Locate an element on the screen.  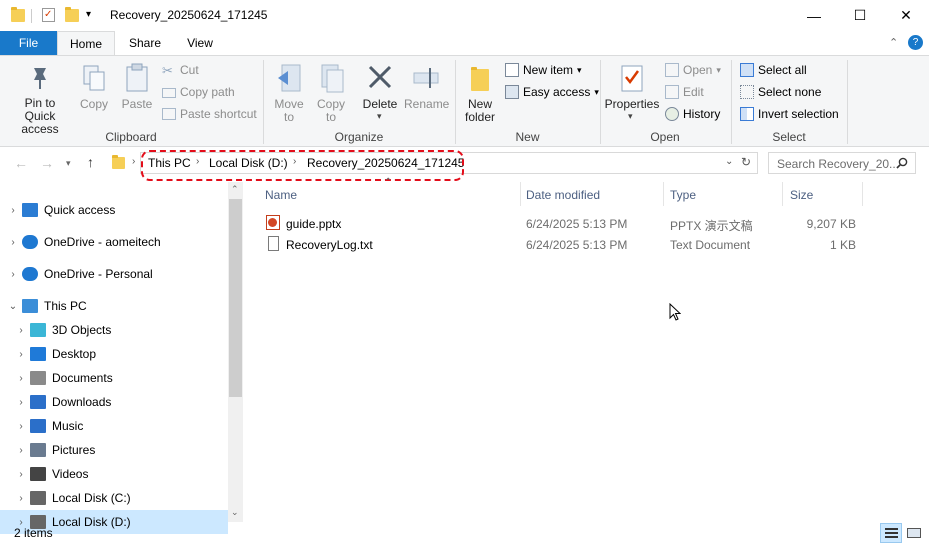
select-all-button: Select all is located at coordinates (773, 70).